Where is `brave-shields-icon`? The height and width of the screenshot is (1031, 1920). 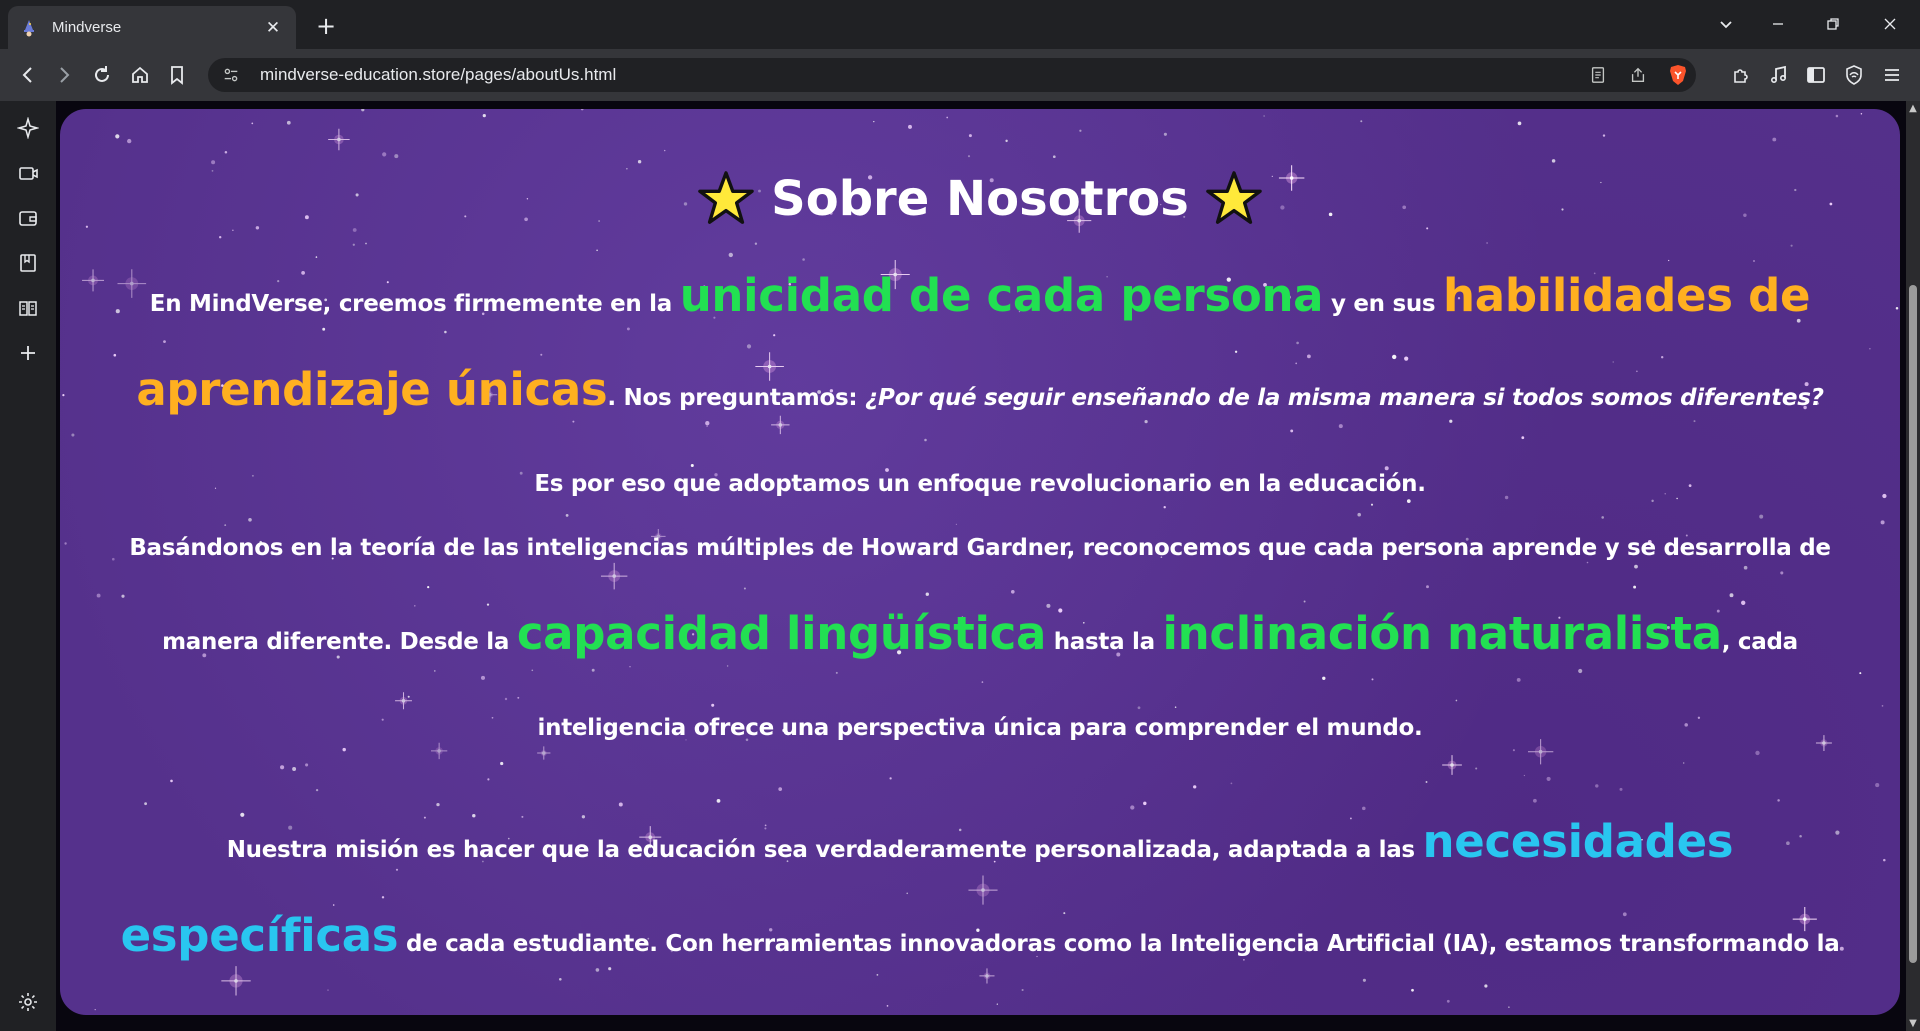
brave-shields-icon is located at coordinates (1678, 75).